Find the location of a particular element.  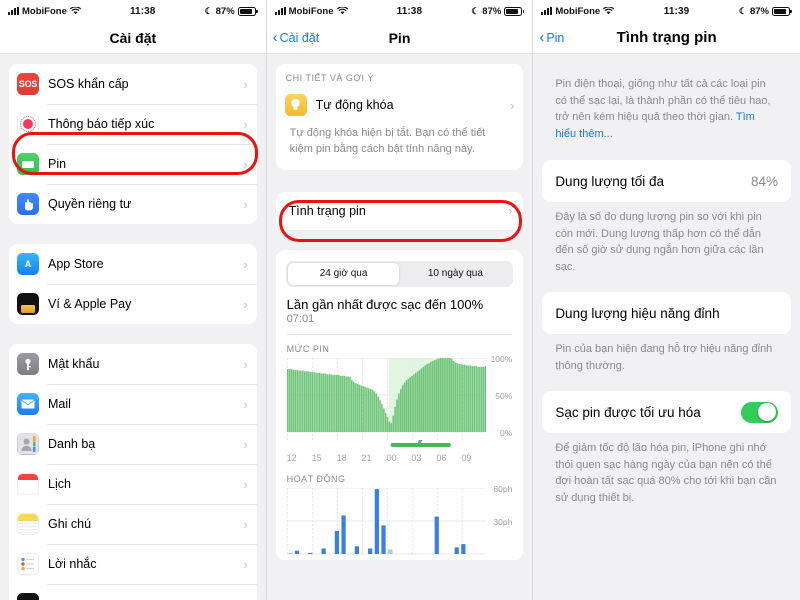

wifi-icon is located at coordinates (609, 11).